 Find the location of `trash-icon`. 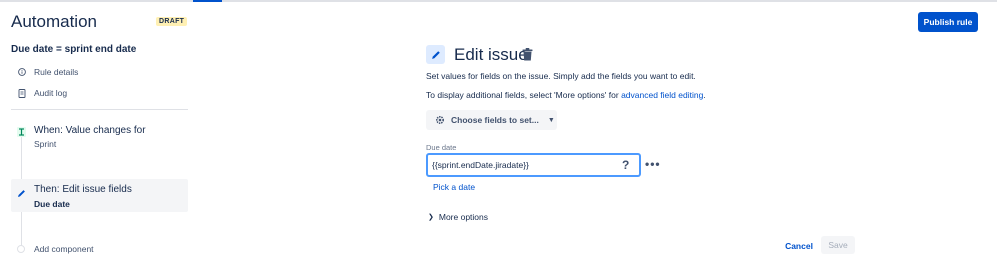

trash-icon is located at coordinates (527, 54).